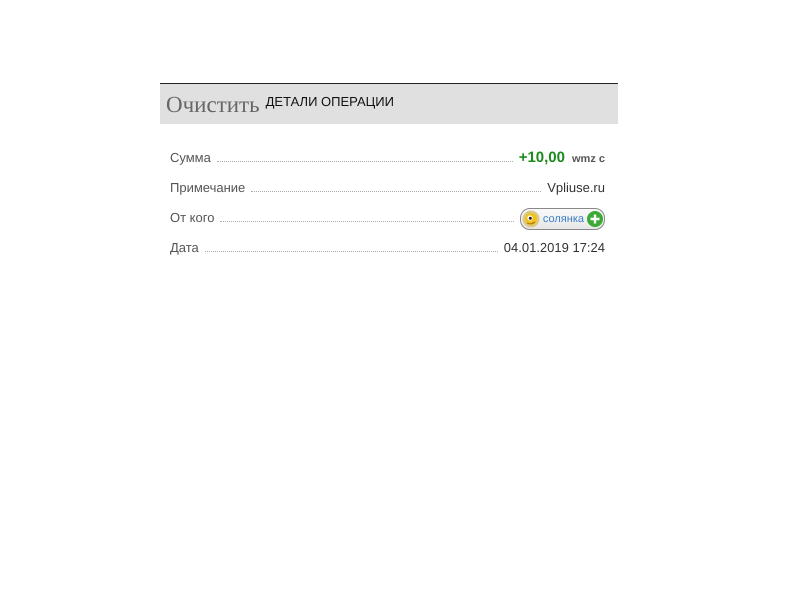 The height and width of the screenshot is (600, 800). What do you see at coordinates (554, 247) in the screenshot?
I see `field-value: 04.01.2019 17:24` at bounding box center [554, 247].